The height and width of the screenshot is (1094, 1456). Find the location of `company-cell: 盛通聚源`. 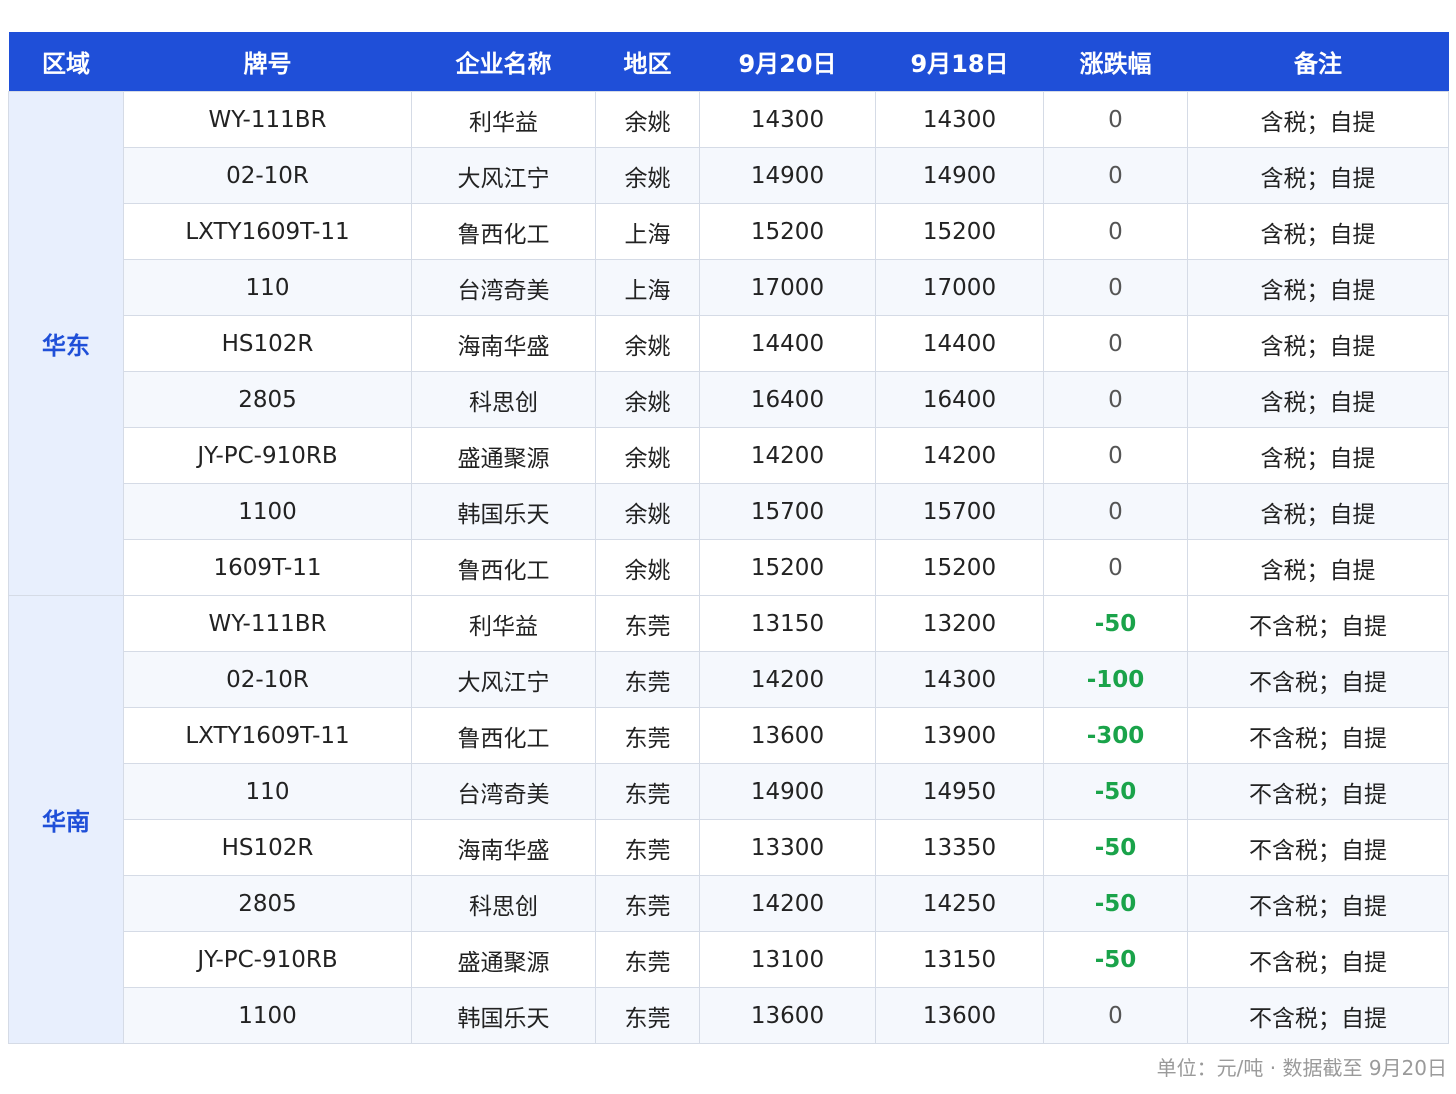

company-cell: 盛通聚源 is located at coordinates (503, 455).